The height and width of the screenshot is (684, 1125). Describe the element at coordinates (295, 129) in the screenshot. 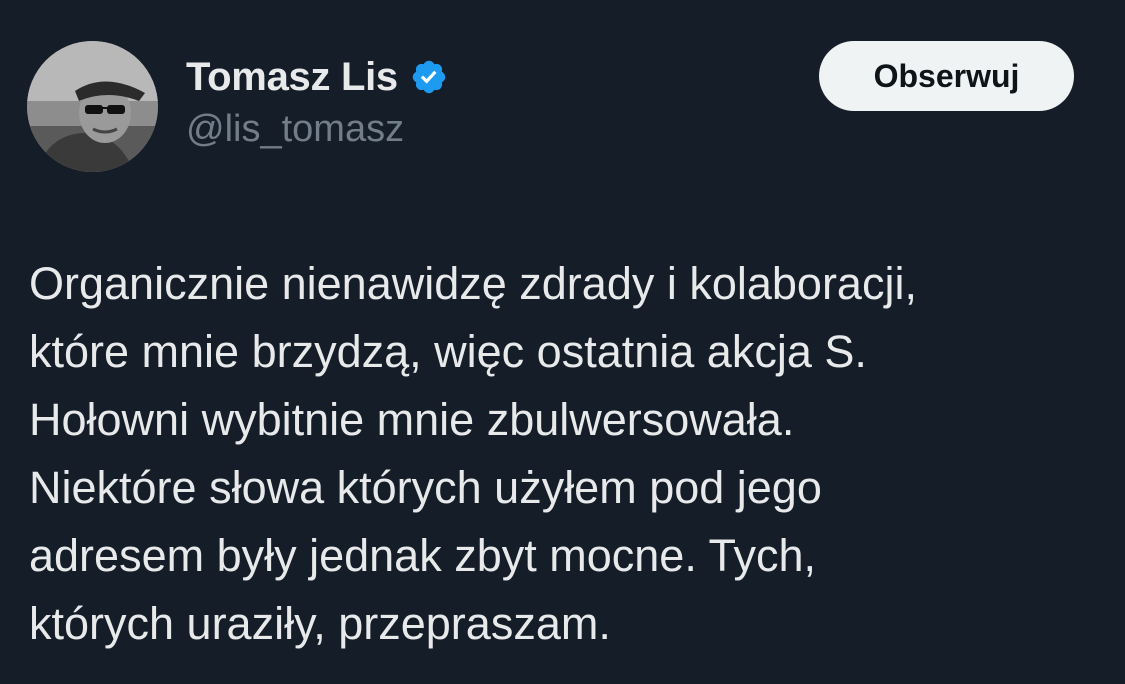

I see `author-handle: @lis_tomasz` at that location.